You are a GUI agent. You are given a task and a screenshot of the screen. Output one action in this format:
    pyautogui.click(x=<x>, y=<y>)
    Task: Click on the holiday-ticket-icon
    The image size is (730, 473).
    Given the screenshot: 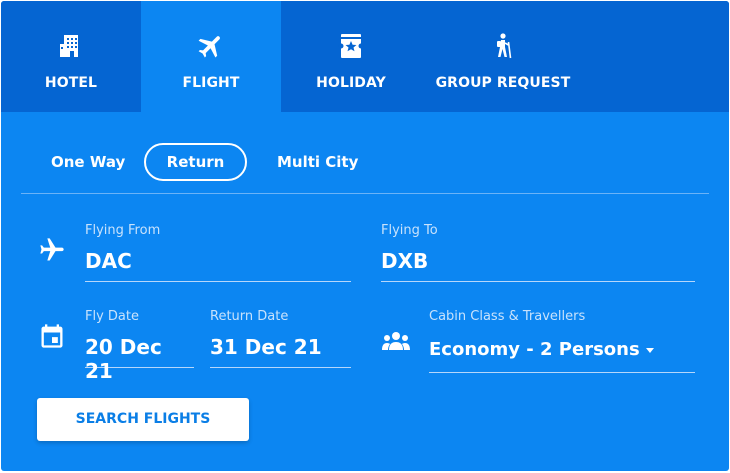 What is the action you would take?
    pyautogui.click(x=351, y=46)
    